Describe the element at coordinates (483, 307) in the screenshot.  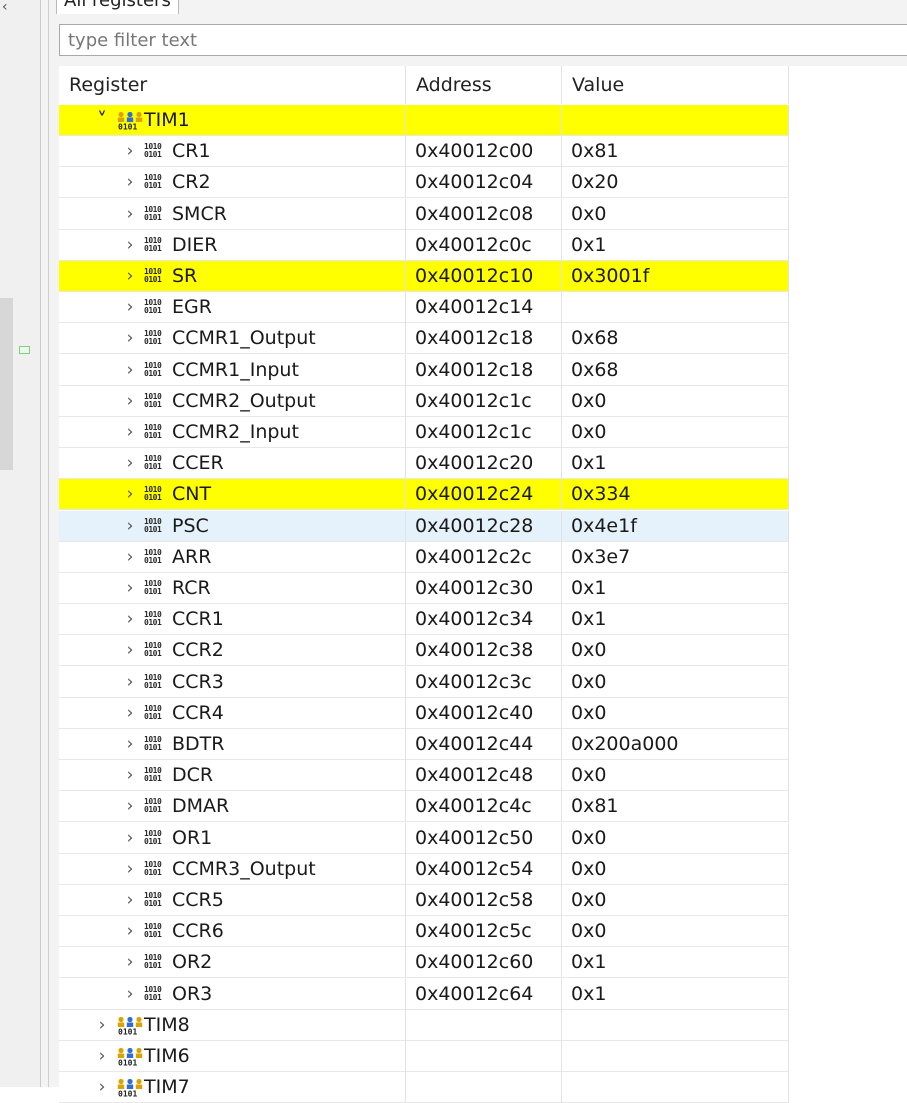
I see `table-row: › 1010 0101 EGR 0x40012c14` at that location.